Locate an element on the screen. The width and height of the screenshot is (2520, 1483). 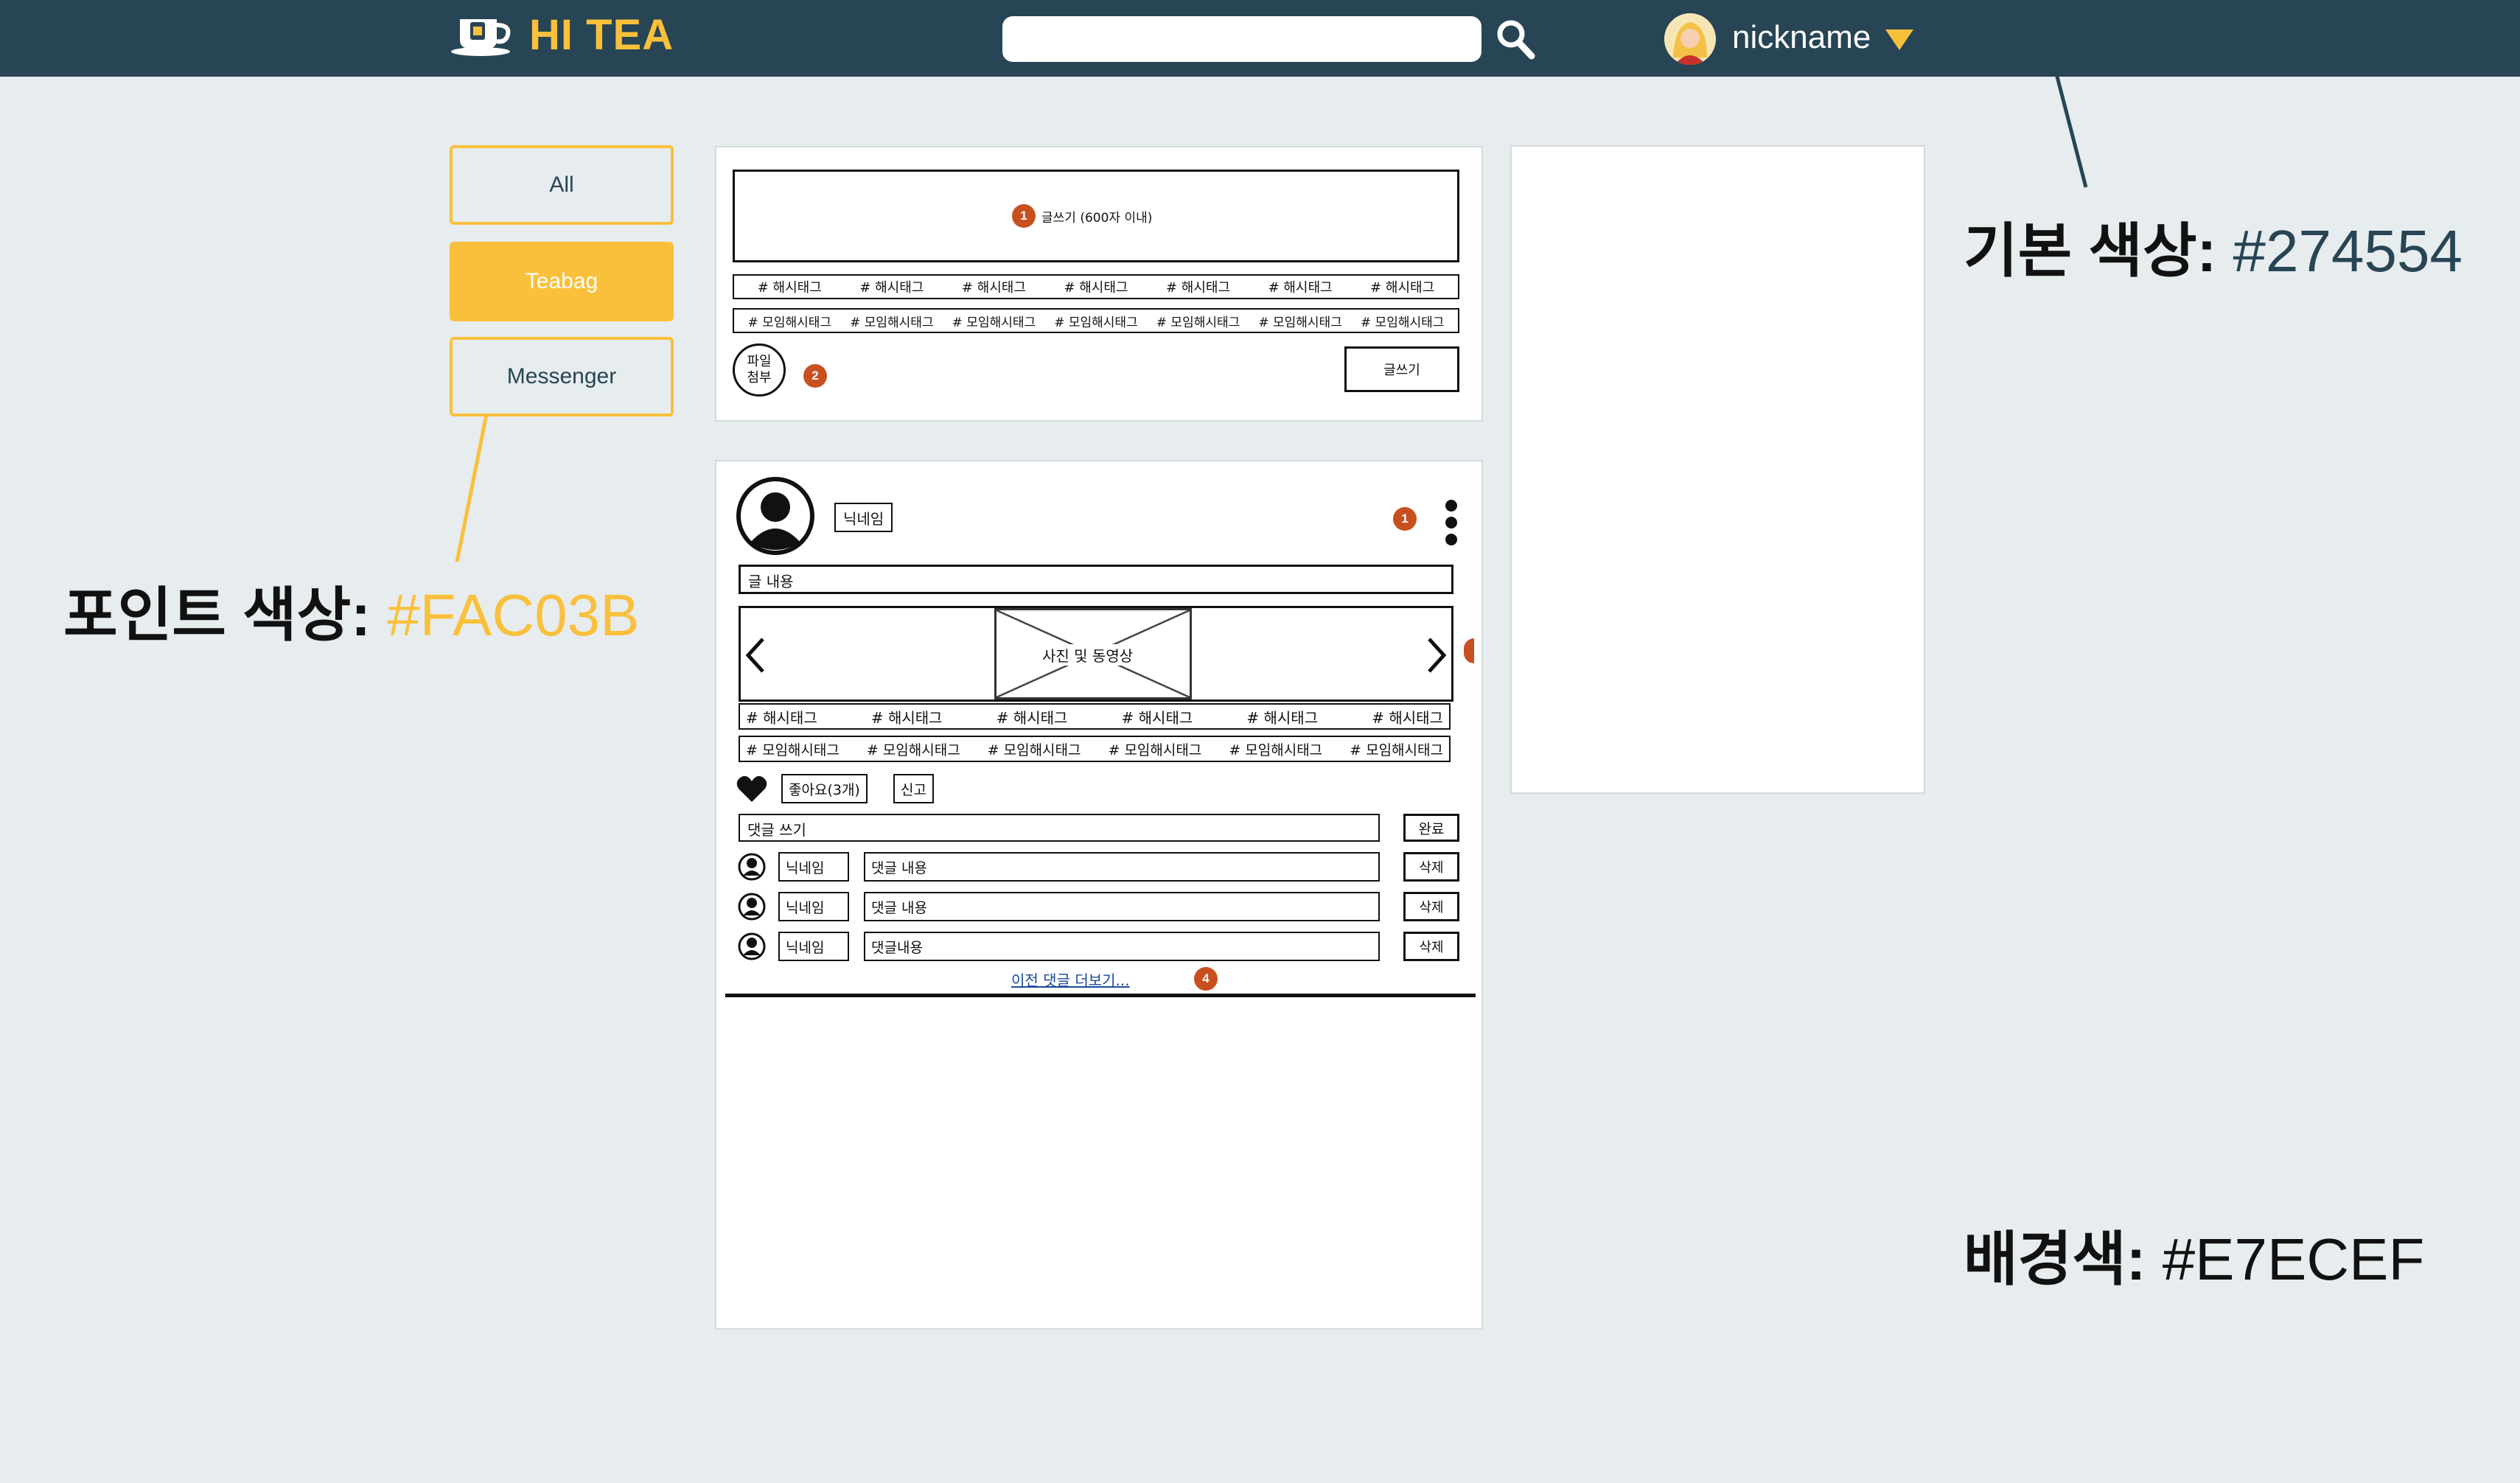
avatar is located at coordinates (1690, 39).